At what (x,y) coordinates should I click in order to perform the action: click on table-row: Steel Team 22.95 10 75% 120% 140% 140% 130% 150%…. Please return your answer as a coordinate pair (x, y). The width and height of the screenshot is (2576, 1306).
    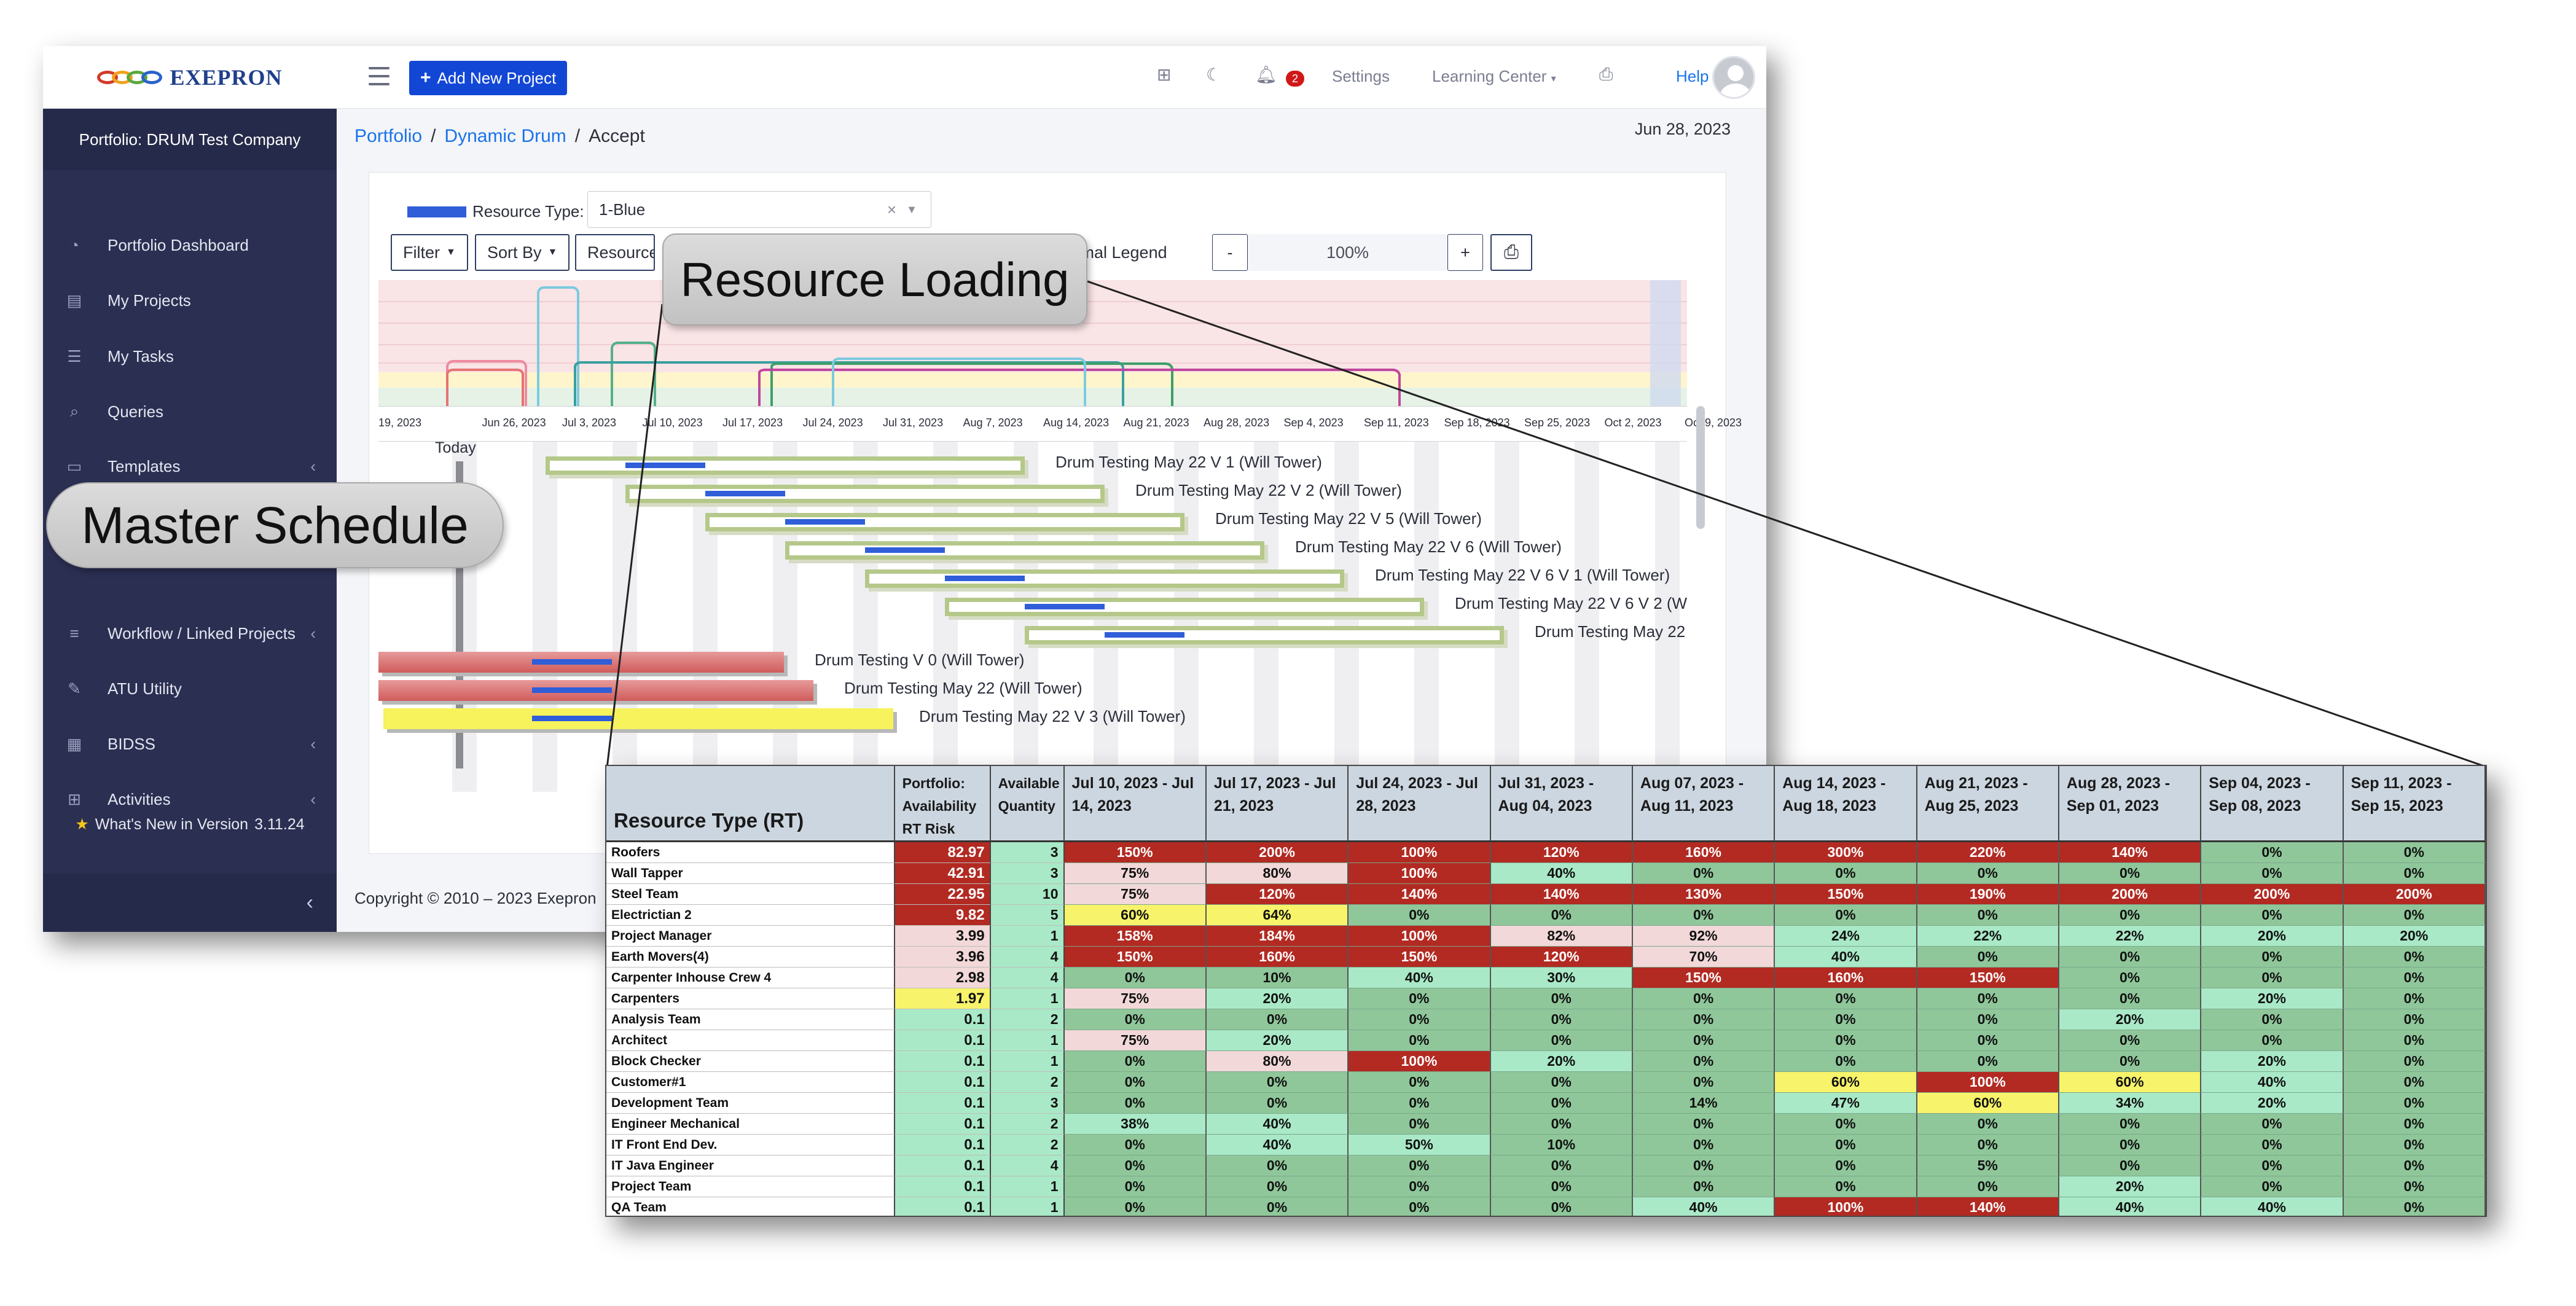
    Looking at the image, I should click on (1546, 895).